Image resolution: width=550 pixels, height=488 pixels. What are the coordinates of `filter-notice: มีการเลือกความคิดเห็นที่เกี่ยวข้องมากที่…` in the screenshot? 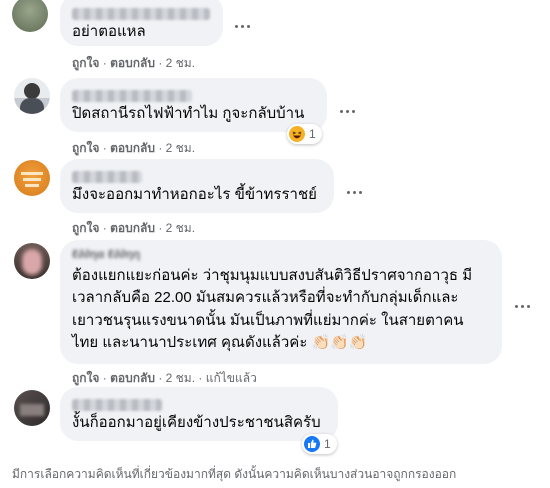 It's located at (234, 474).